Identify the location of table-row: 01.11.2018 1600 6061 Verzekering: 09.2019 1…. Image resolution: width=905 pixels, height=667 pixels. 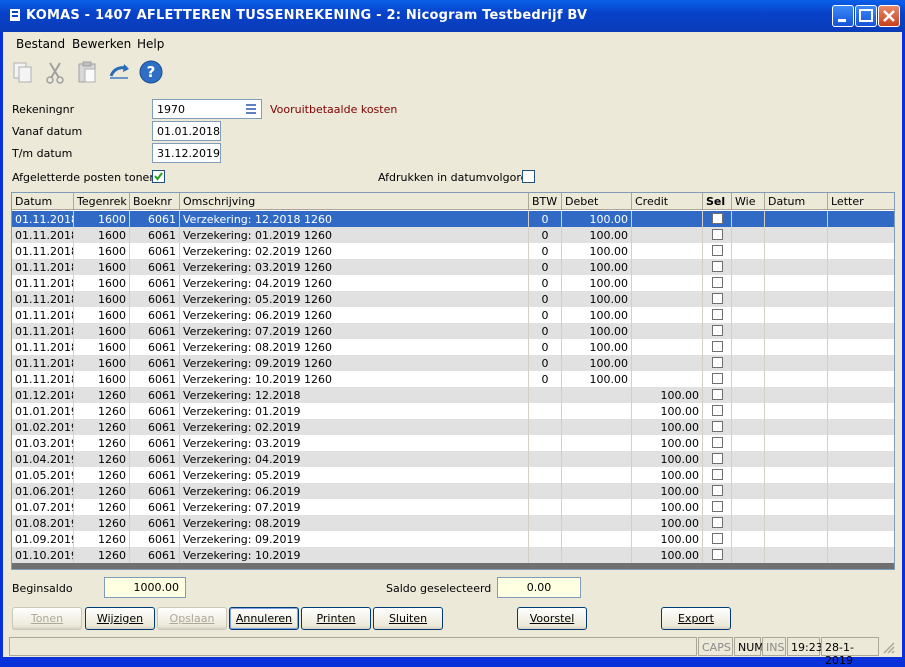
(453, 363).